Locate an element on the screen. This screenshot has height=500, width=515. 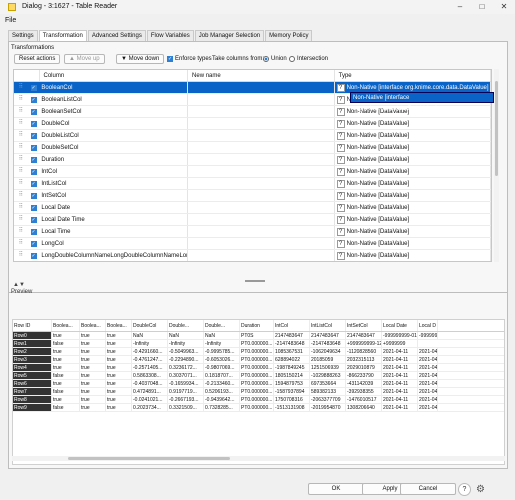
preview-column-header: Row ID is located at coordinates (32, 325).